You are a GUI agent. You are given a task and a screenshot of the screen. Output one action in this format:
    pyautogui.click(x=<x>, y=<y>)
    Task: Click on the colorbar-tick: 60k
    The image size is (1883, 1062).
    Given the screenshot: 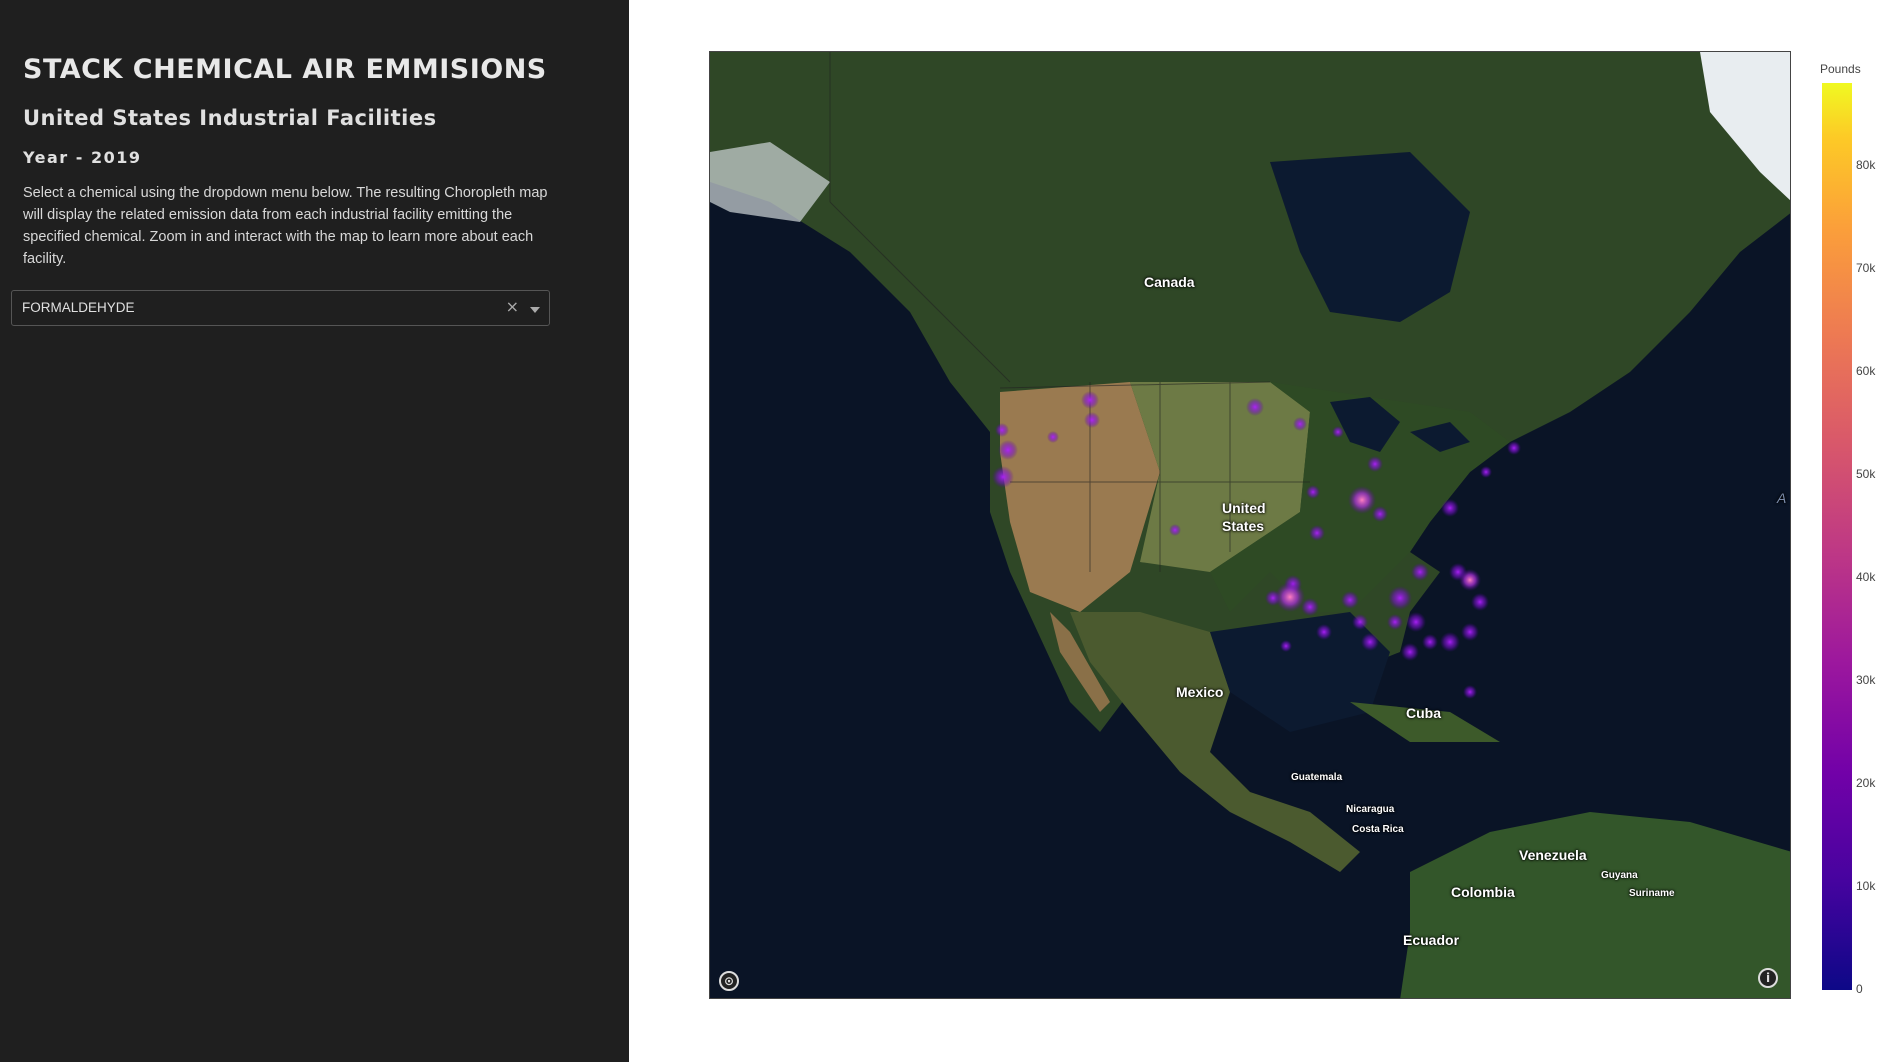 What is the action you would take?
    pyautogui.click(x=1866, y=371)
    